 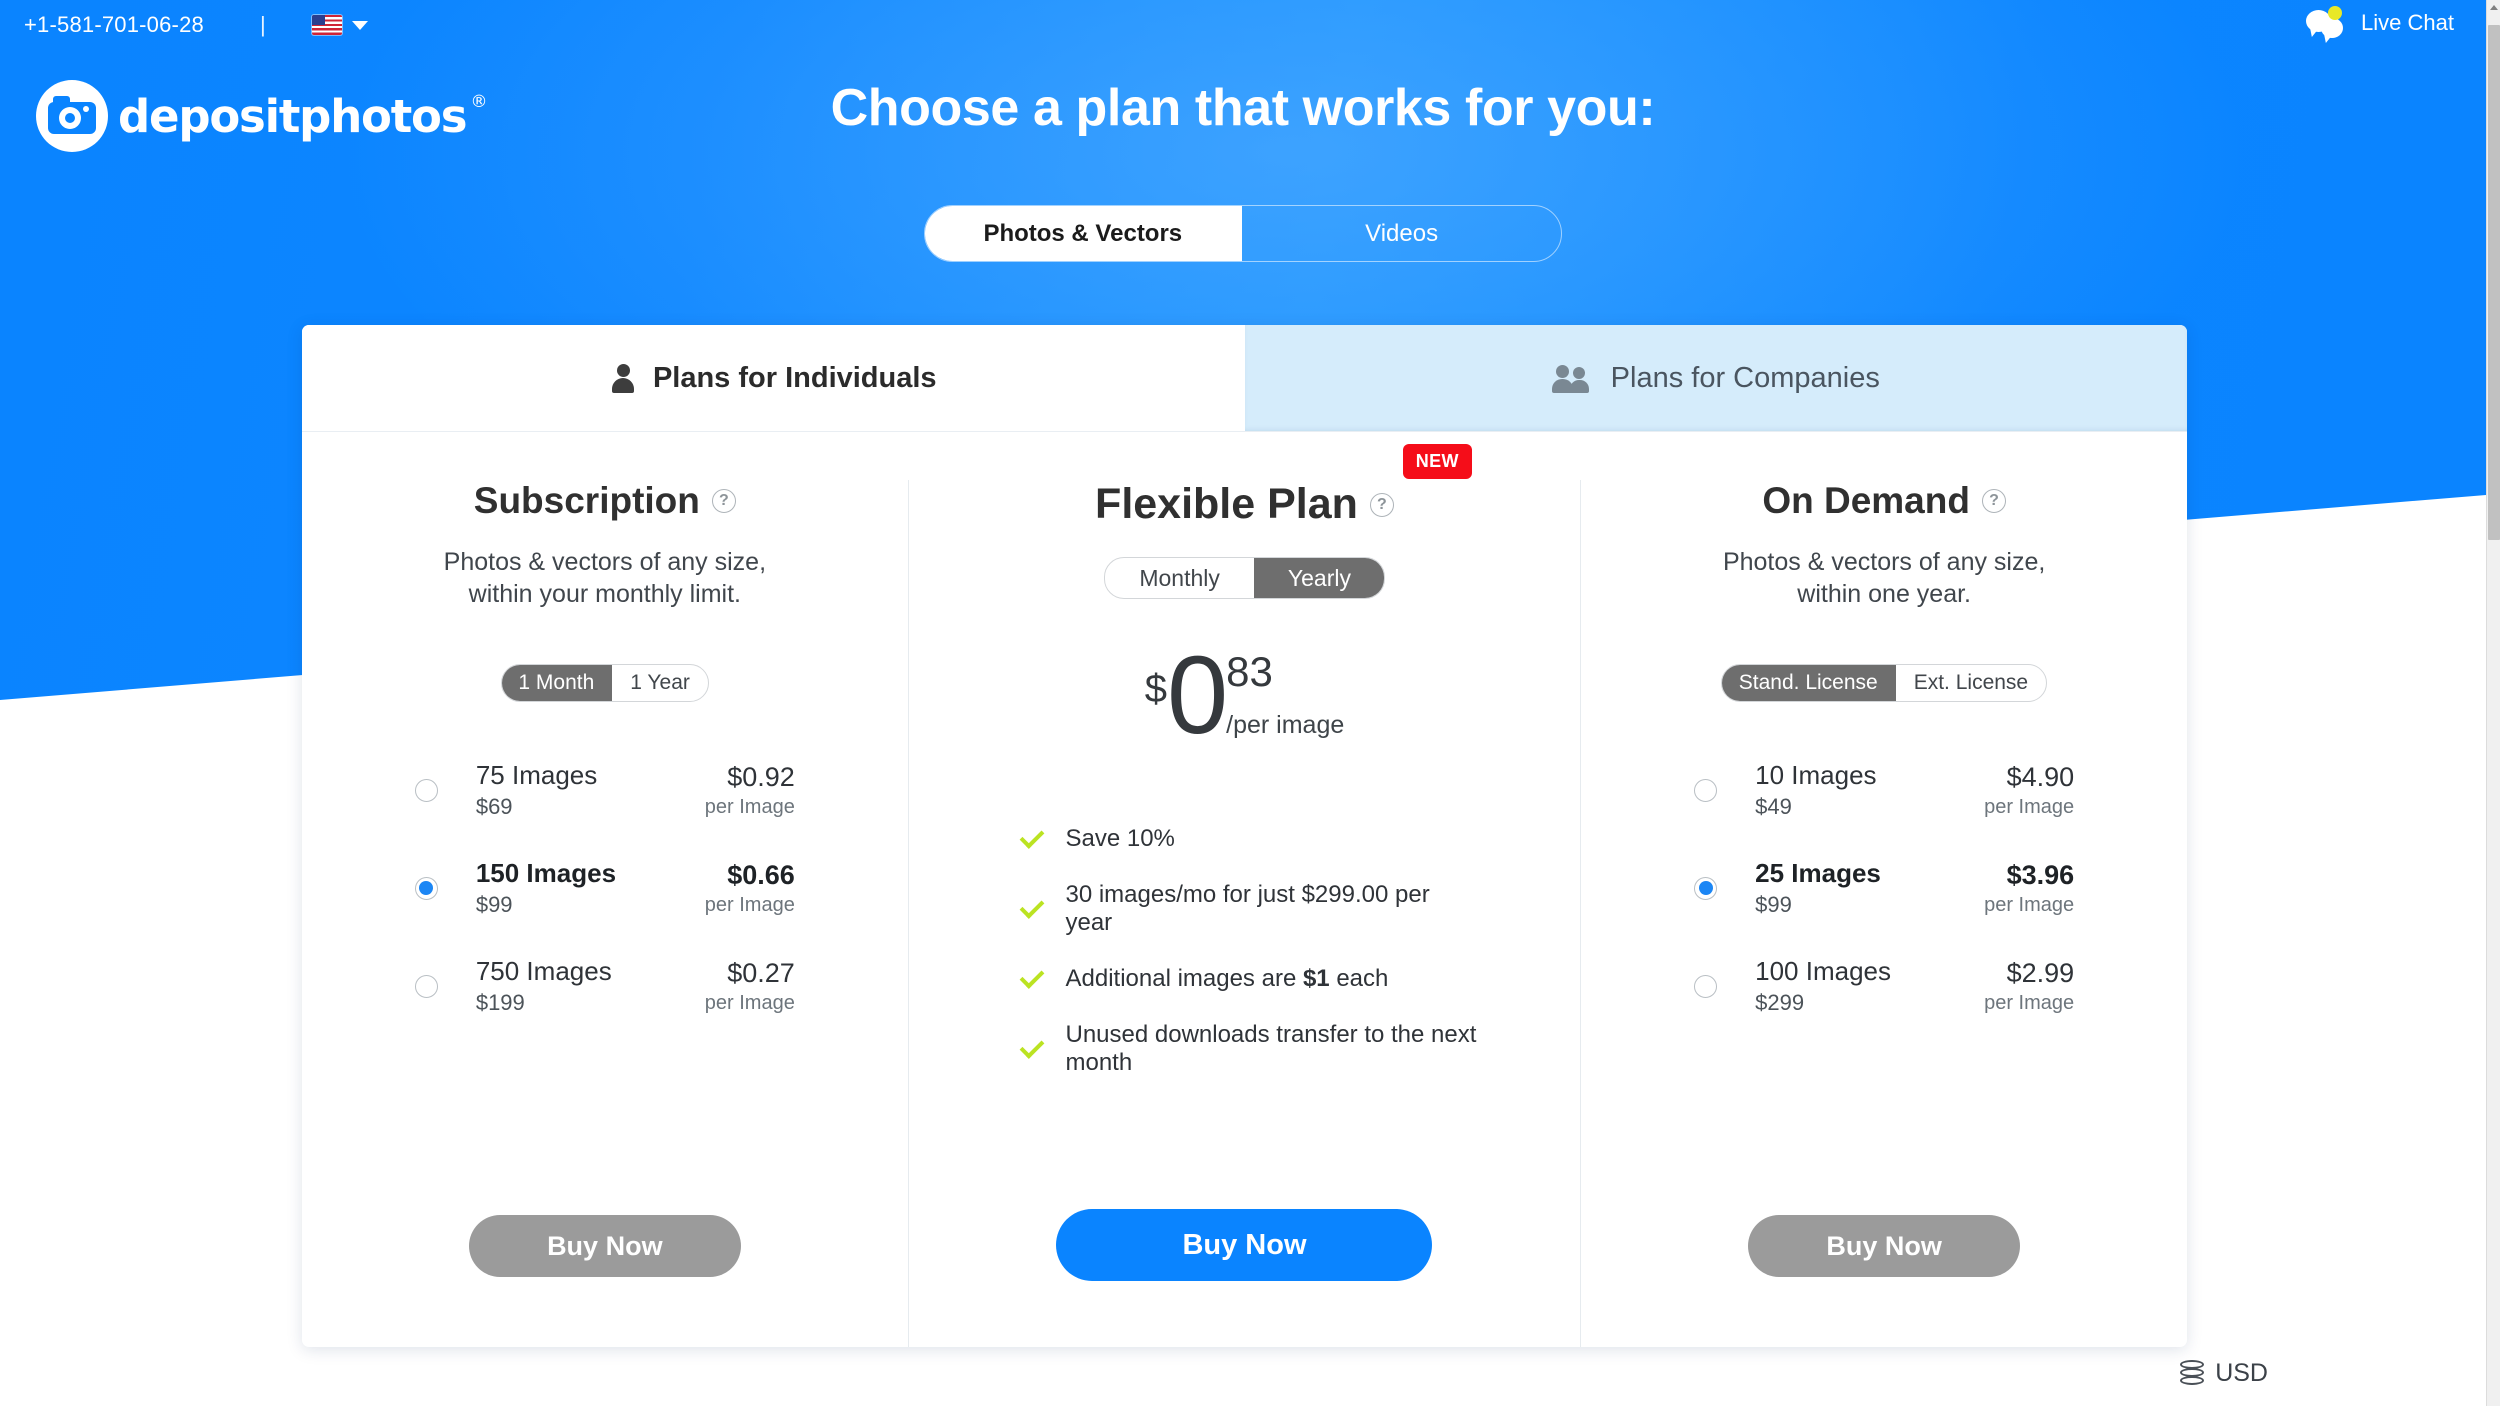 What do you see at coordinates (586, 500) in the screenshot?
I see `subscription-title: Subscription` at bounding box center [586, 500].